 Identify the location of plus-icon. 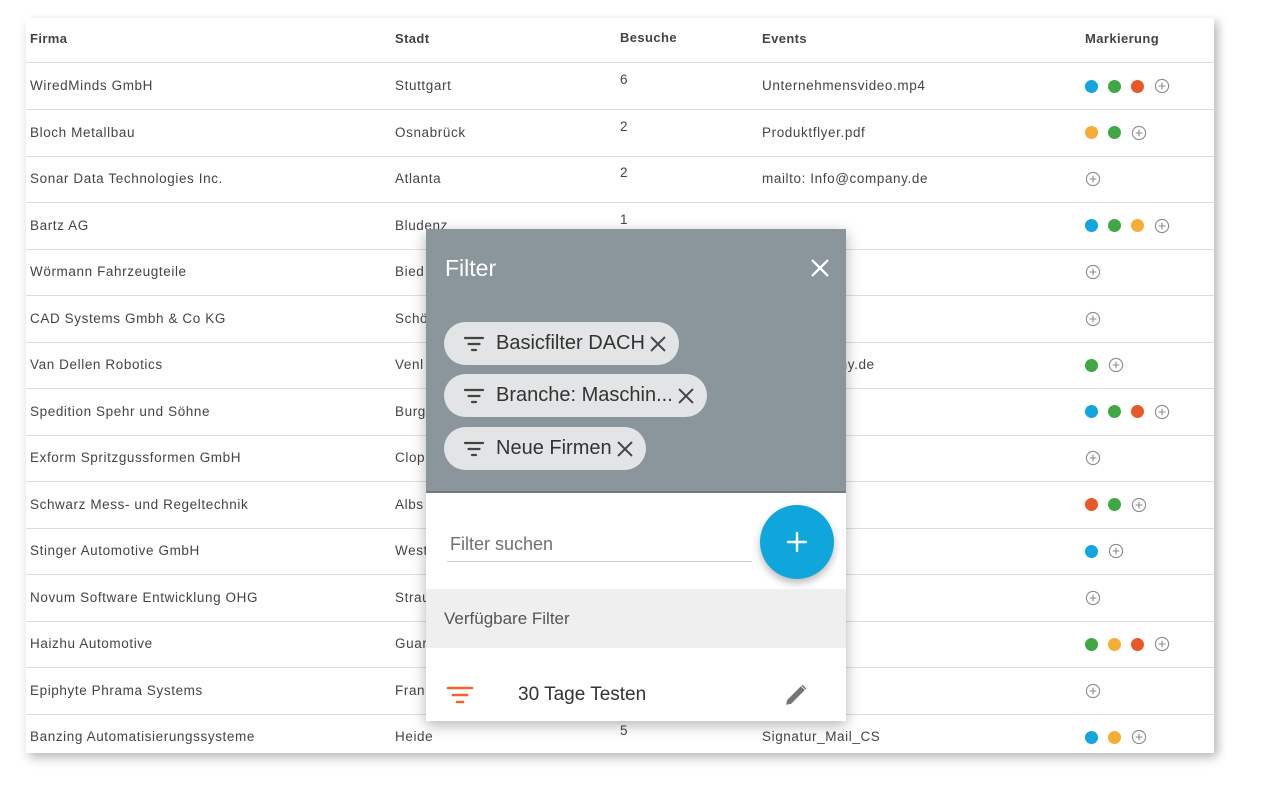
(797, 542).